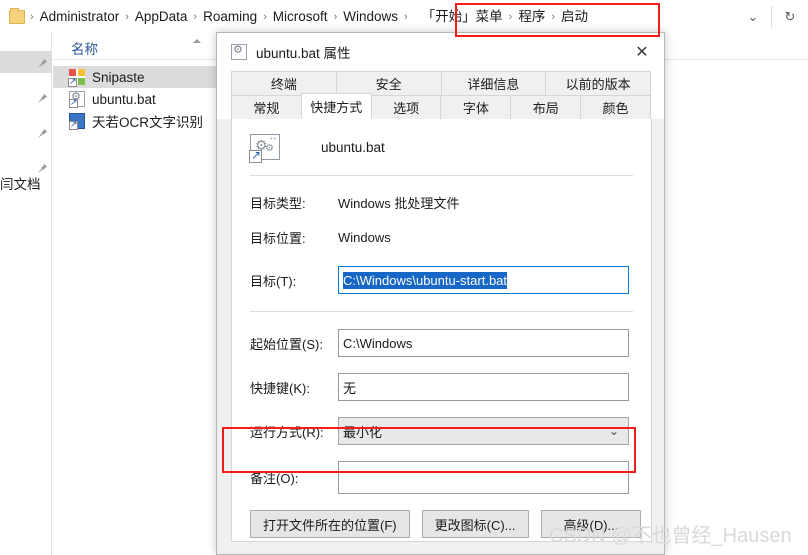 The height and width of the screenshot is (555, 808). I want to click on column-header-name: 名称, so click(84, 48).